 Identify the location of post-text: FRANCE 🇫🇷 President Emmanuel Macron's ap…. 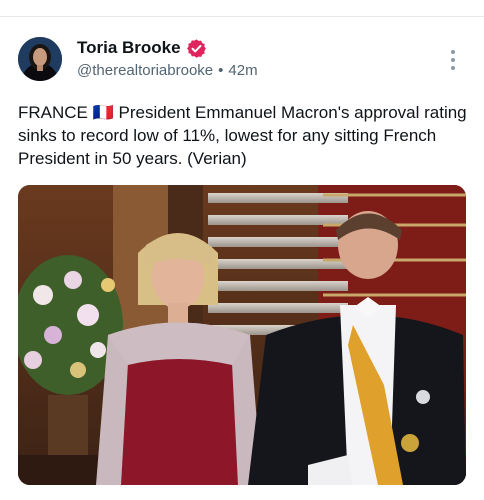
(242, 135).